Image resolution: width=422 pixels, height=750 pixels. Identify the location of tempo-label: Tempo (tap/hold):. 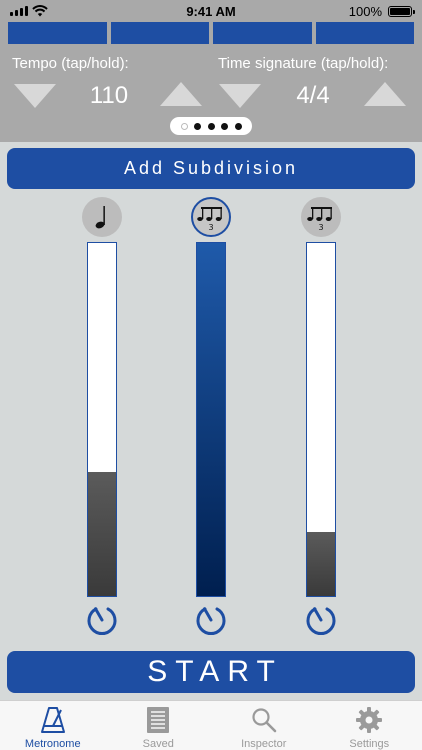
(70, 63).